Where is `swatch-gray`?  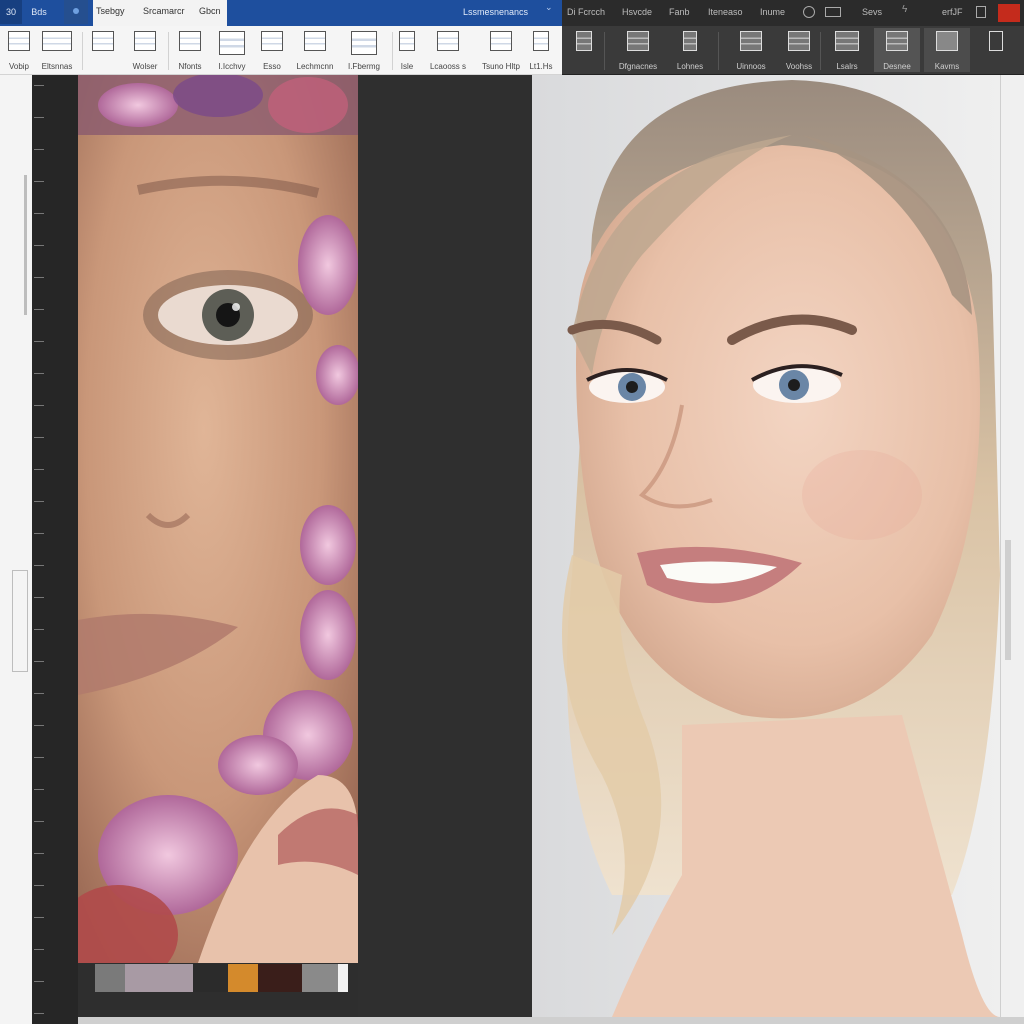
swatch-gray is located at coordinates (110, 978).